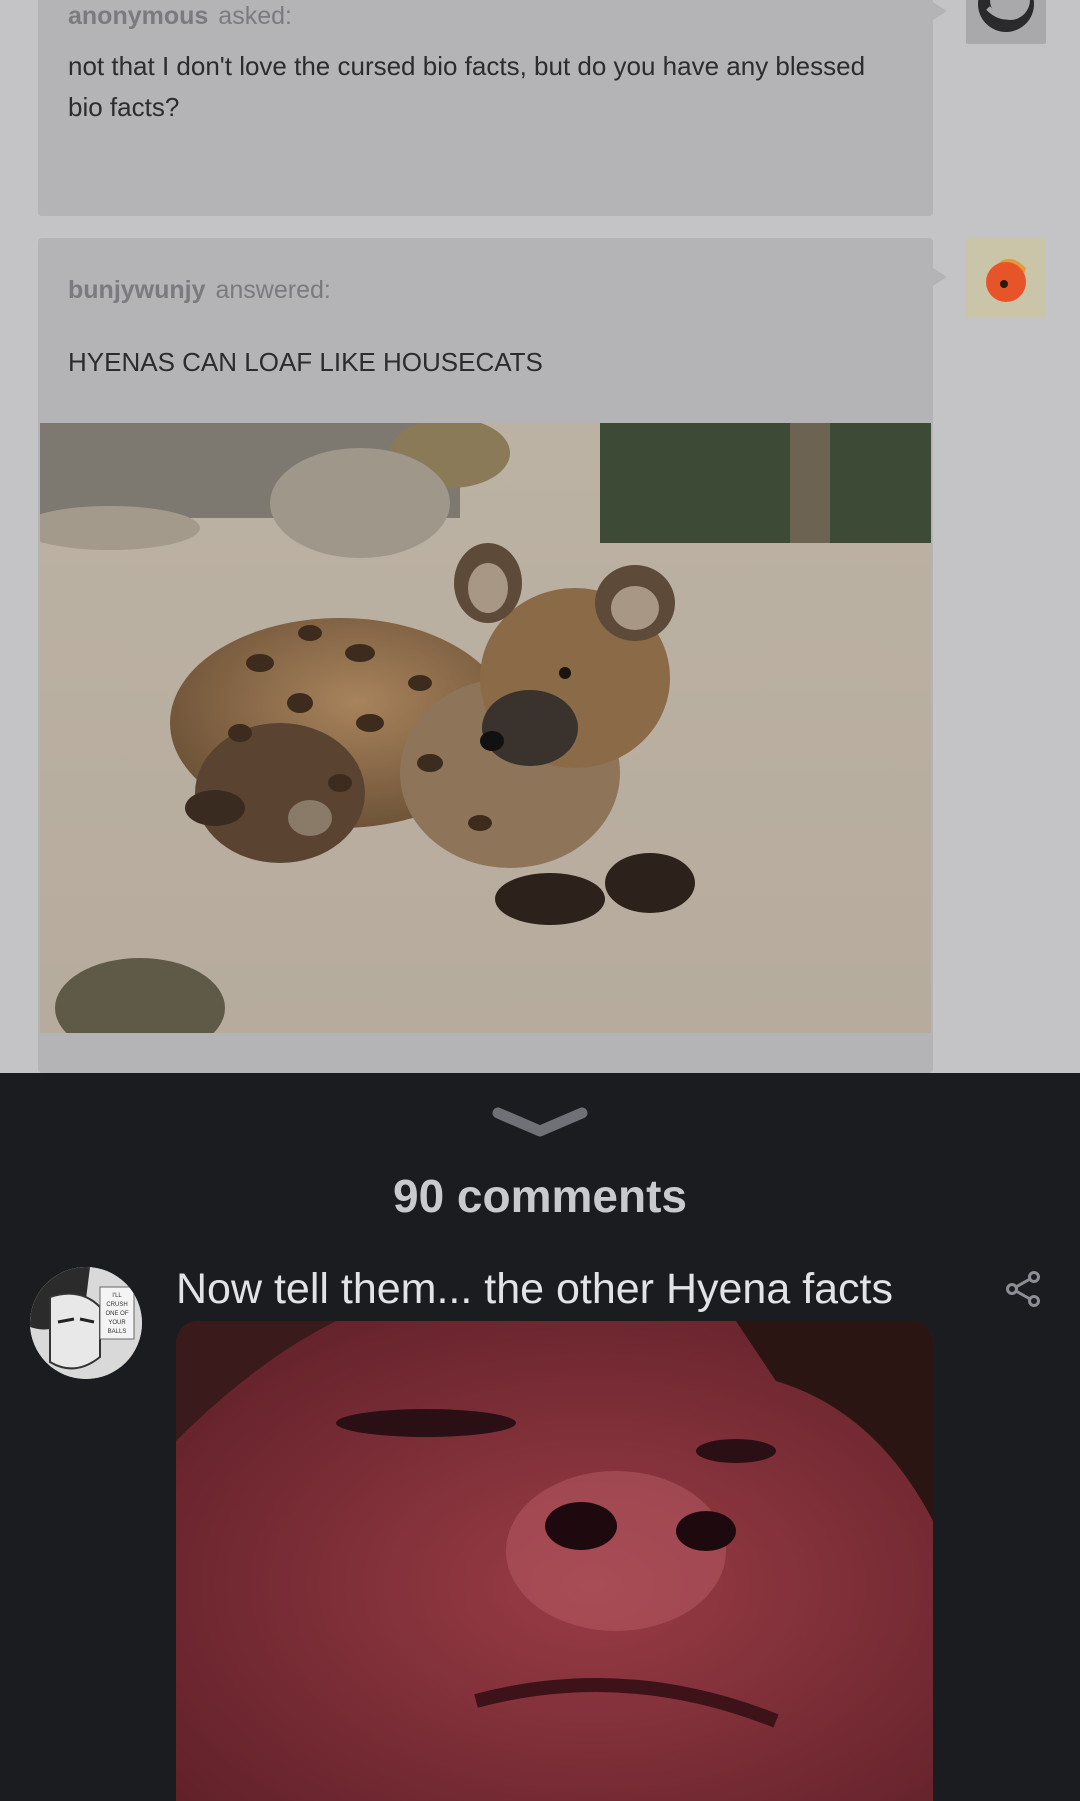 Image resolution: width=1080 pixels, height=1801 pixels. Describe the element at coordinates (1024, 1291) in the screenshot. I see `share-icon` at that location.